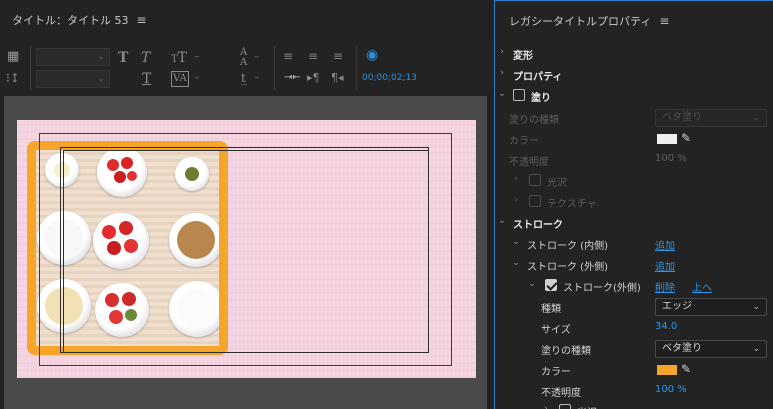  Describe the element at coordinates (244, 20) in the screenshot. I see `title-panel-header: タイトル：タイトル 53 ≡` at that location.